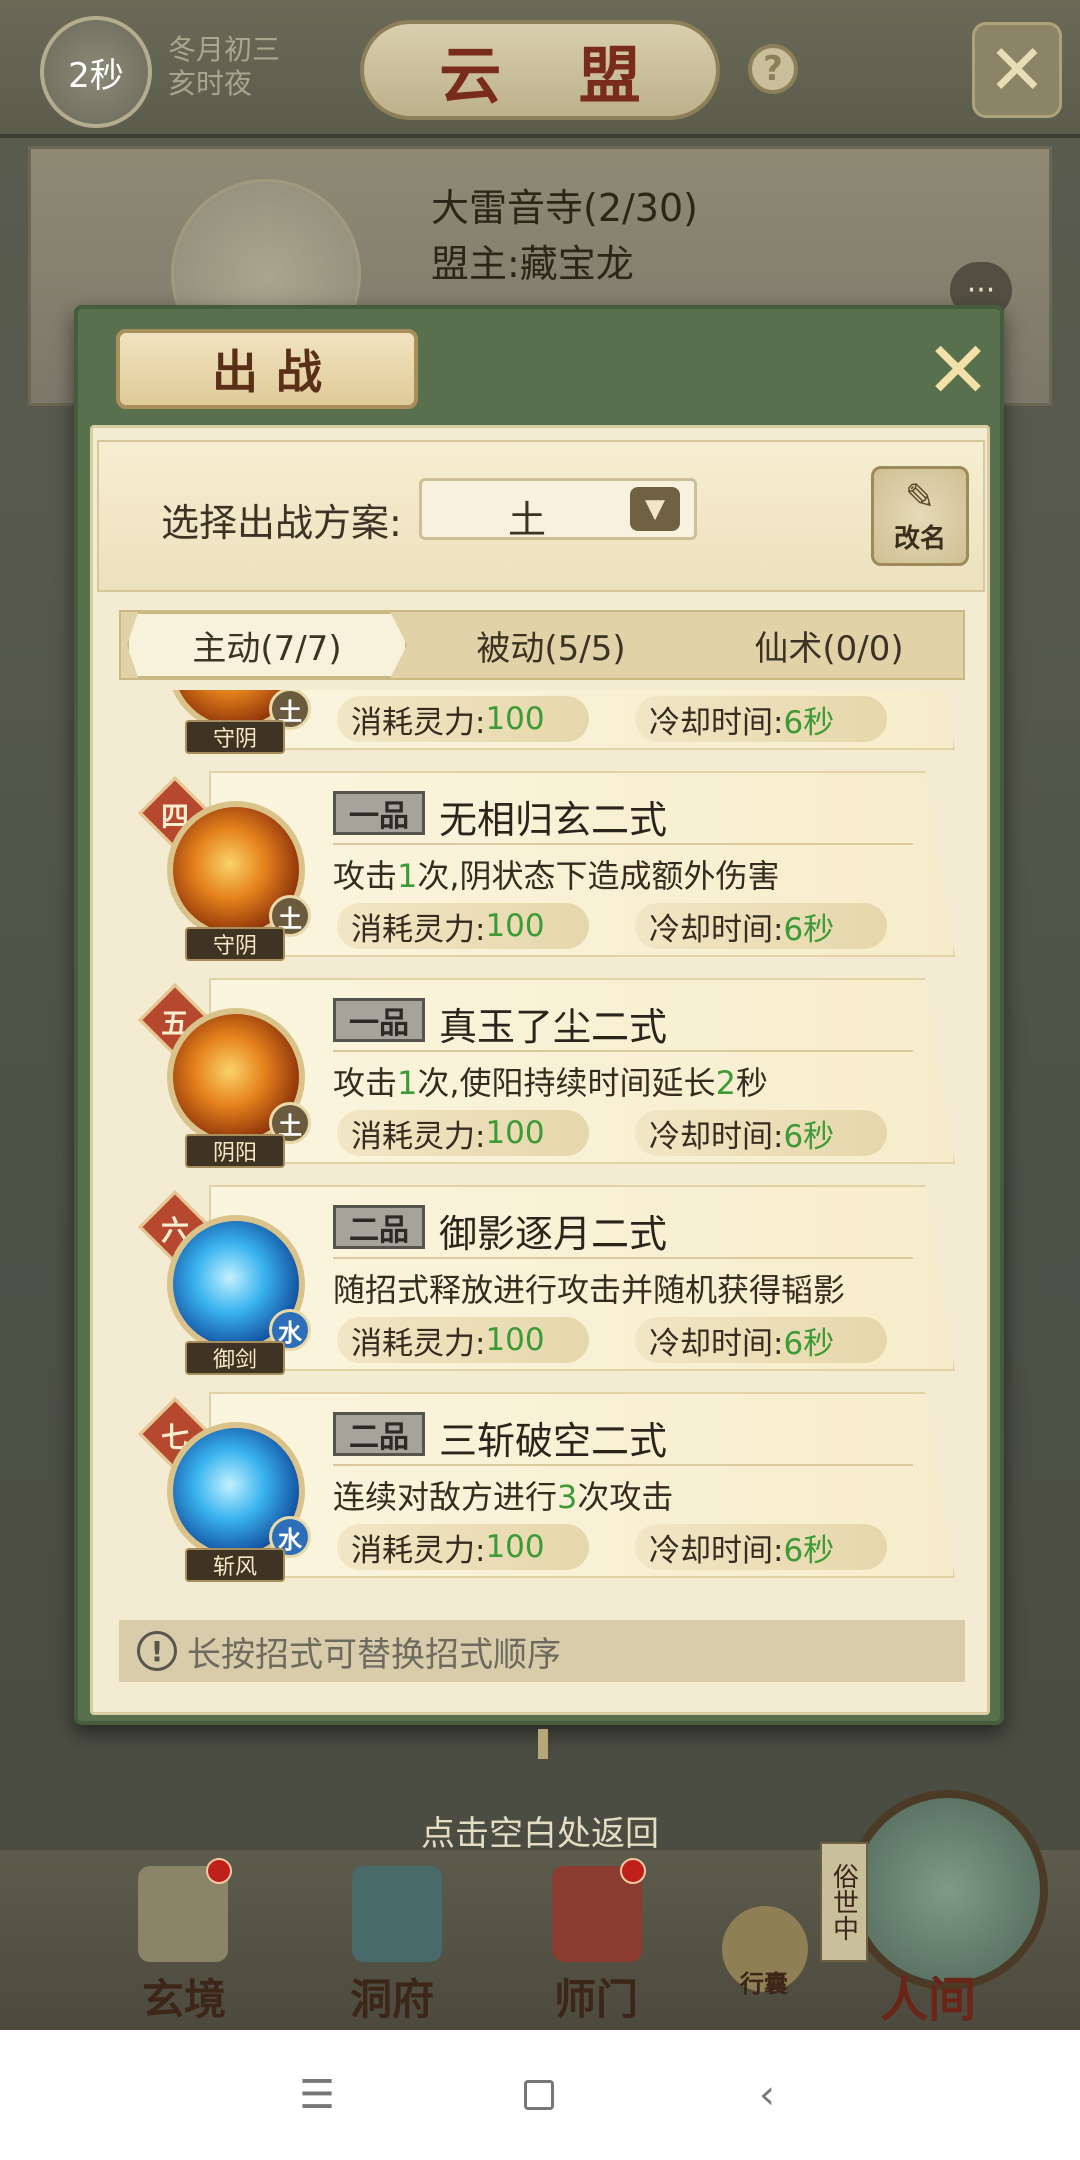  What do you see at coordinates (919, 539) in the screenshot?
I see `rename-label: 改名` at bounding box center [919, 539].